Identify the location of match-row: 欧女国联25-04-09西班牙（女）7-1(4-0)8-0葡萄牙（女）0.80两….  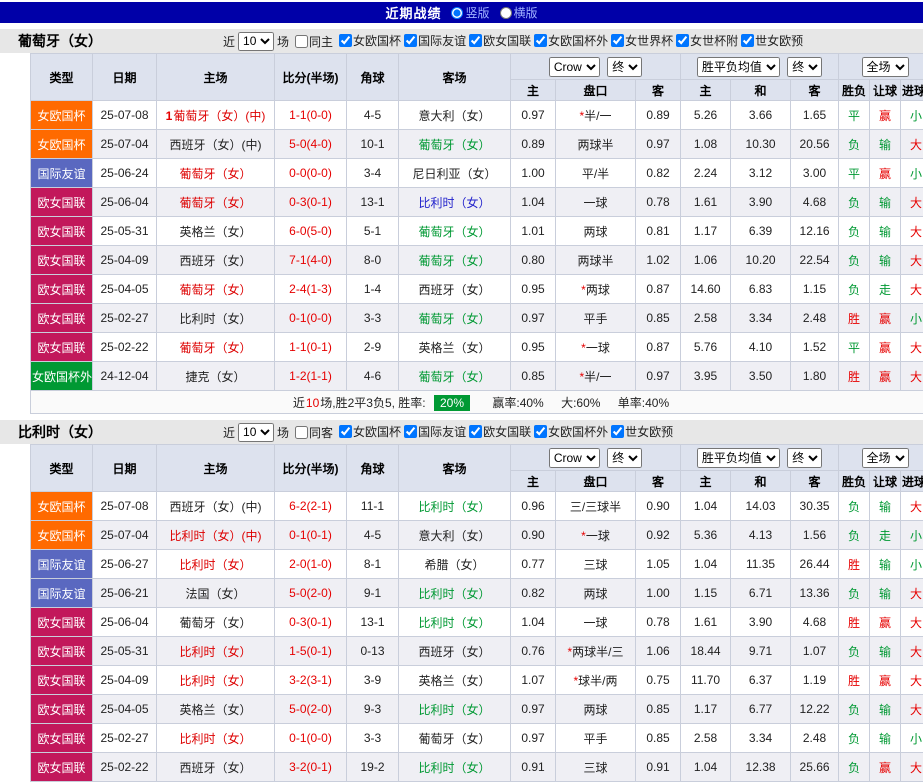
(477, 260).